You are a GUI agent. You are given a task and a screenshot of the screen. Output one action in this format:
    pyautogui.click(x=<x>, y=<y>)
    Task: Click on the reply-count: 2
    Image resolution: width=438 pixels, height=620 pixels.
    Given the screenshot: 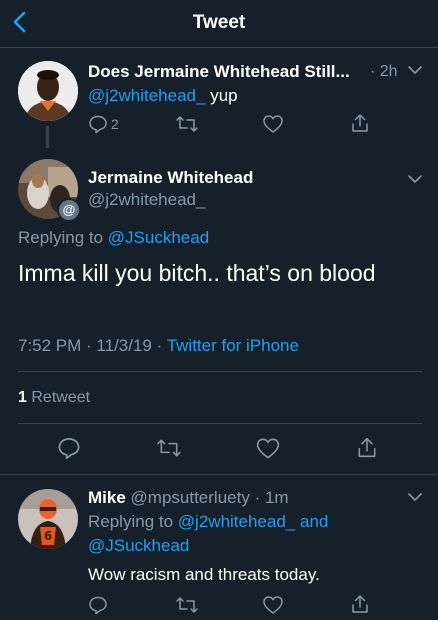 What is the action you would take?
    pyautogui.click(x=115, y=124)
    